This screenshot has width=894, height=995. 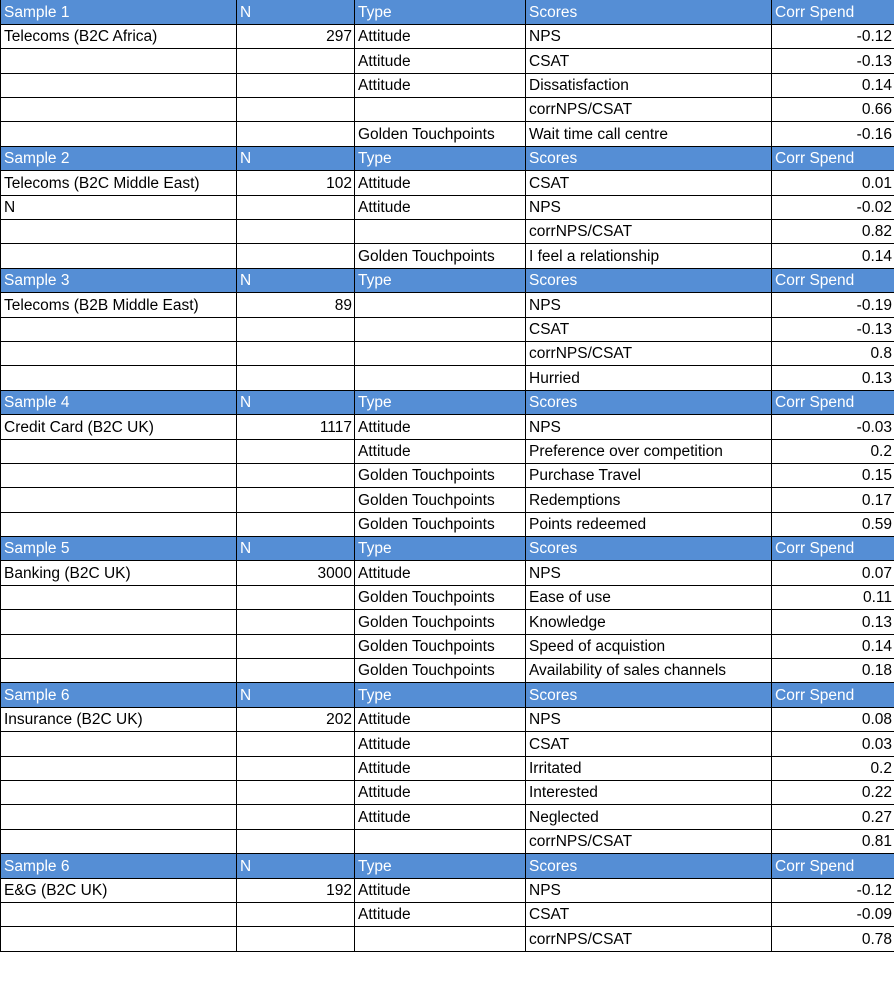 What do you see at coordinates (832, 622) in the screenshot?
I see `cell-corr-spend: 0.13` at bounding box center [832, 622].